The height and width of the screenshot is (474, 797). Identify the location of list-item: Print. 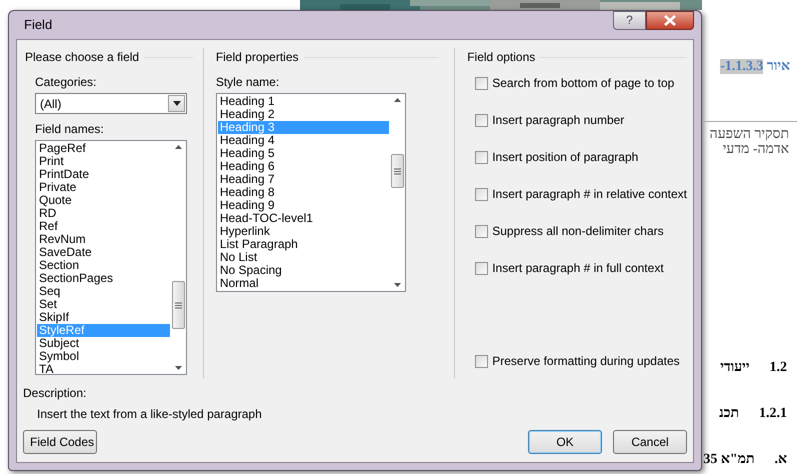
(103, 161).